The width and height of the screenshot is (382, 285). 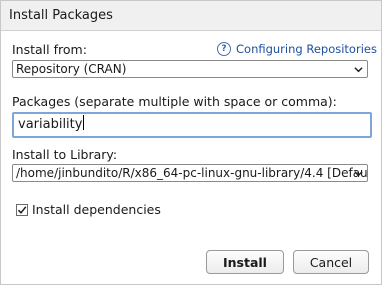 What do you see at coordinates (96, 209) in the screenshot?
I see `install-dependencies-label: Install dependencies` at bounding box center [96, 209].